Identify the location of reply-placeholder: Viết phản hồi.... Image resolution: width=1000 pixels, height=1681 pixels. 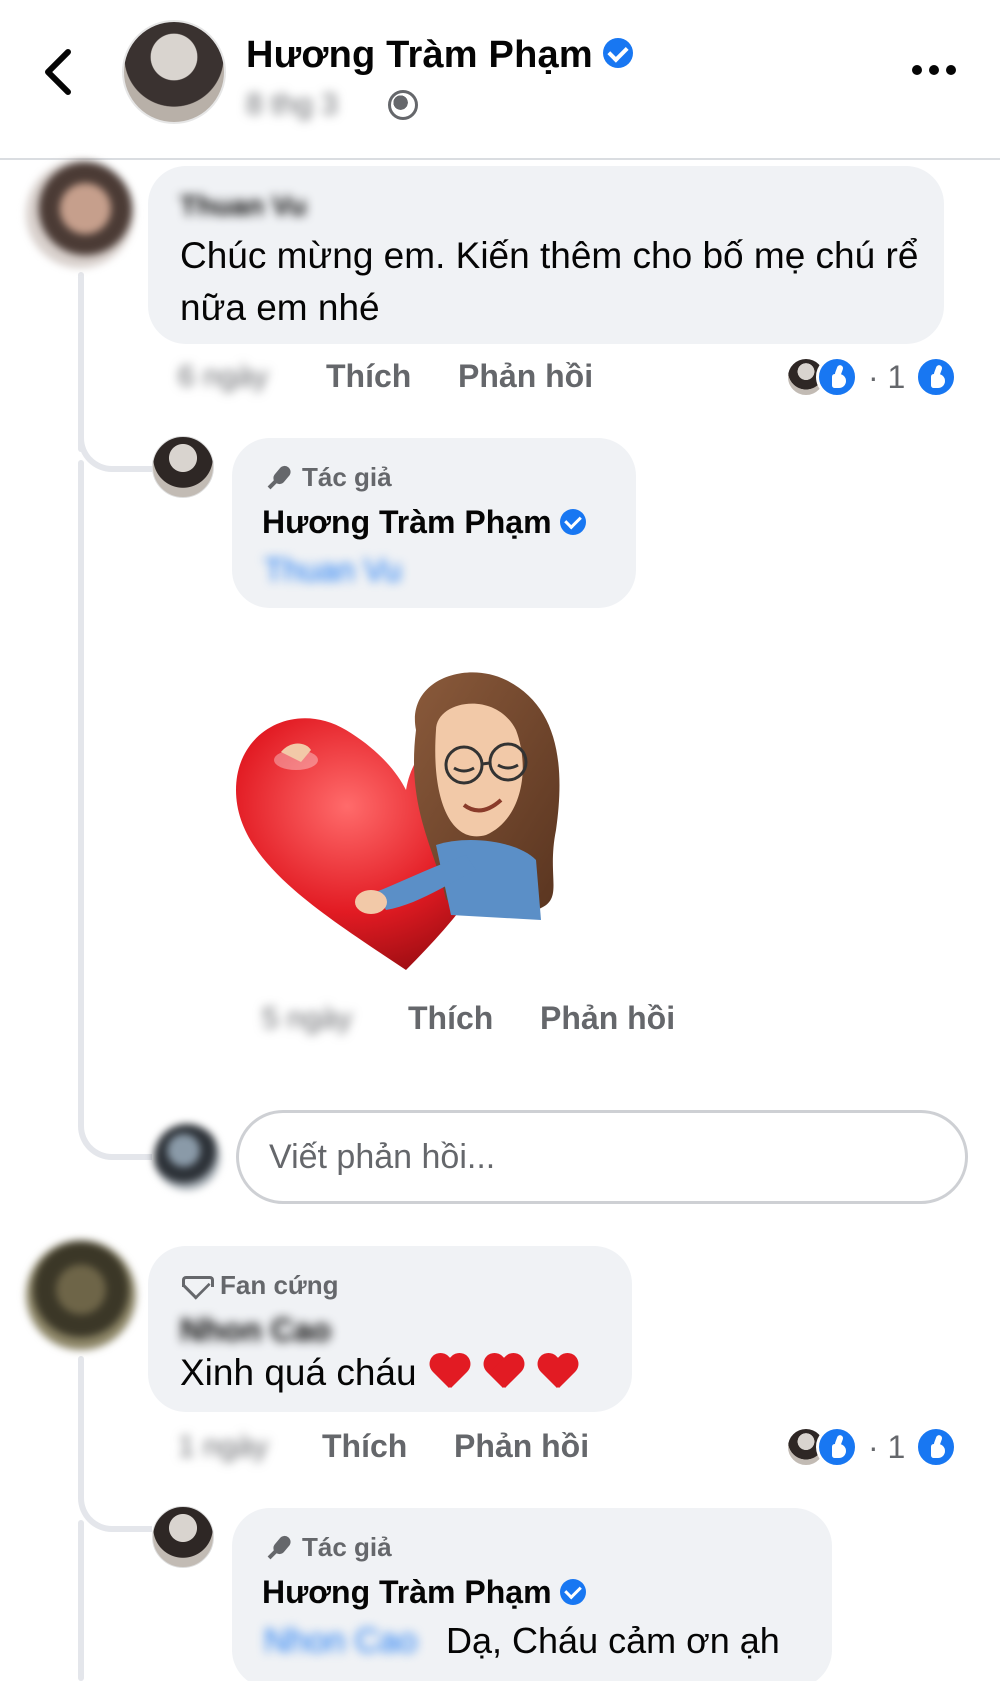
(382, 1156).